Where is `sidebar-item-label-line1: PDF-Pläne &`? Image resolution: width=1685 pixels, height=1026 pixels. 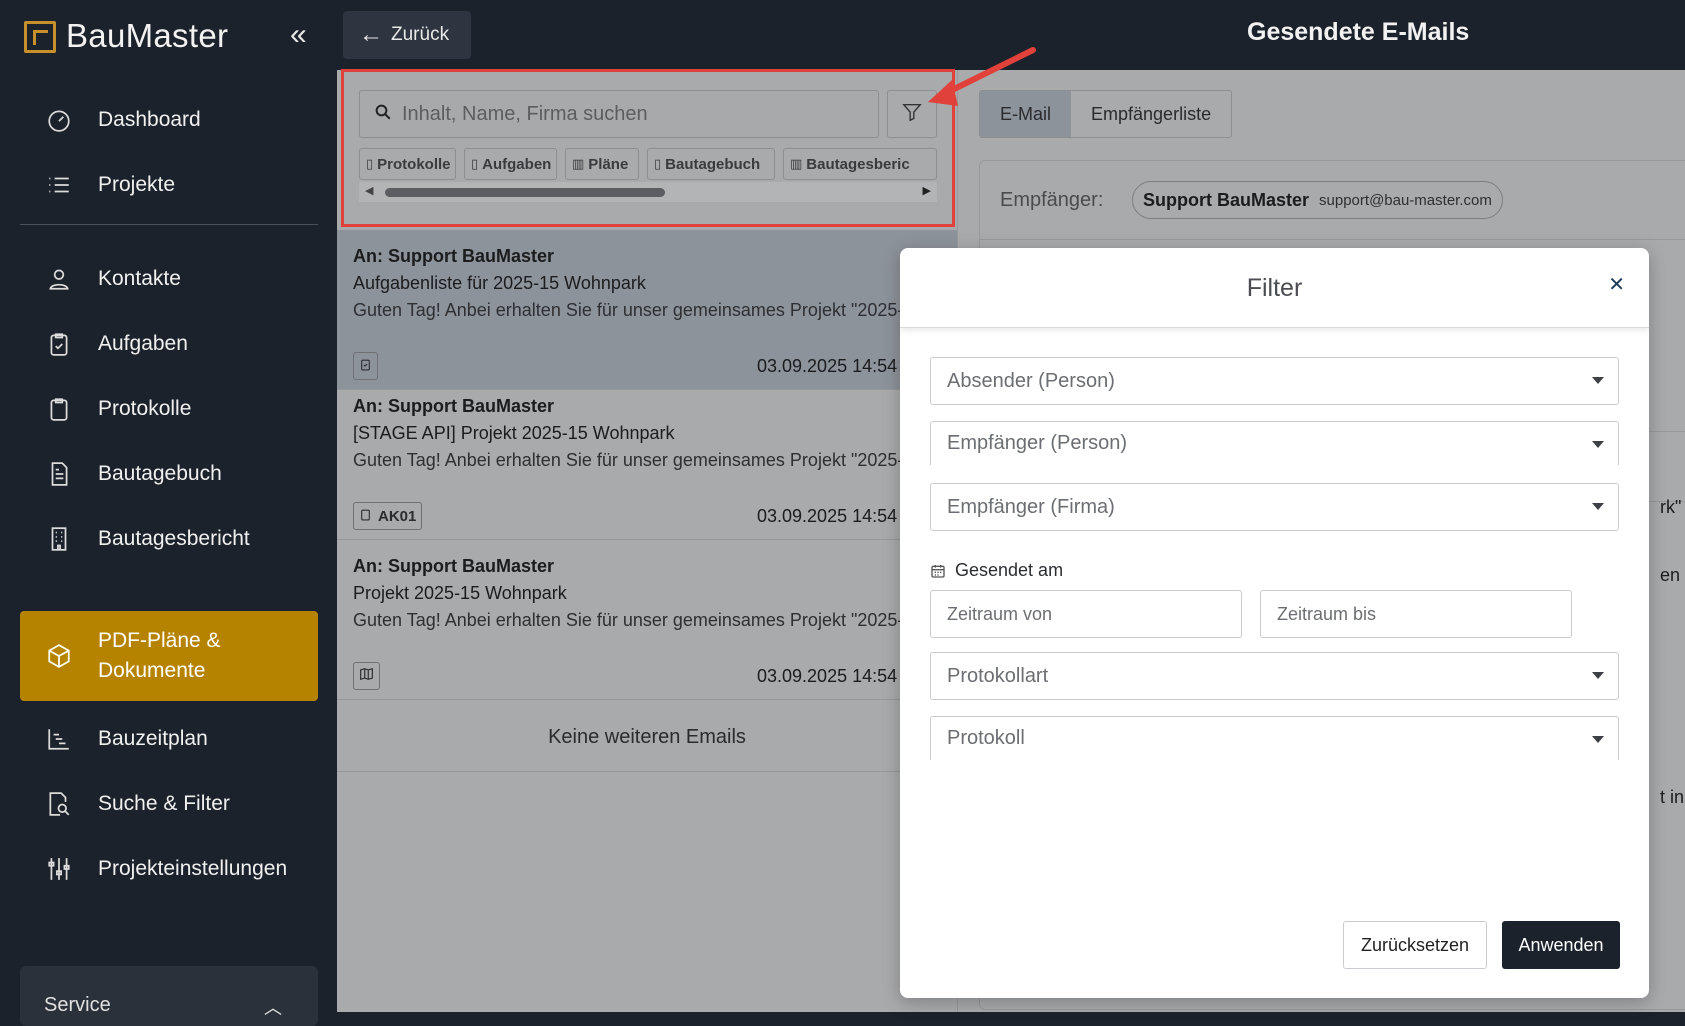 sidebar-item-label-line1: PDF-Pläne & is located at coordinates (159, 640).